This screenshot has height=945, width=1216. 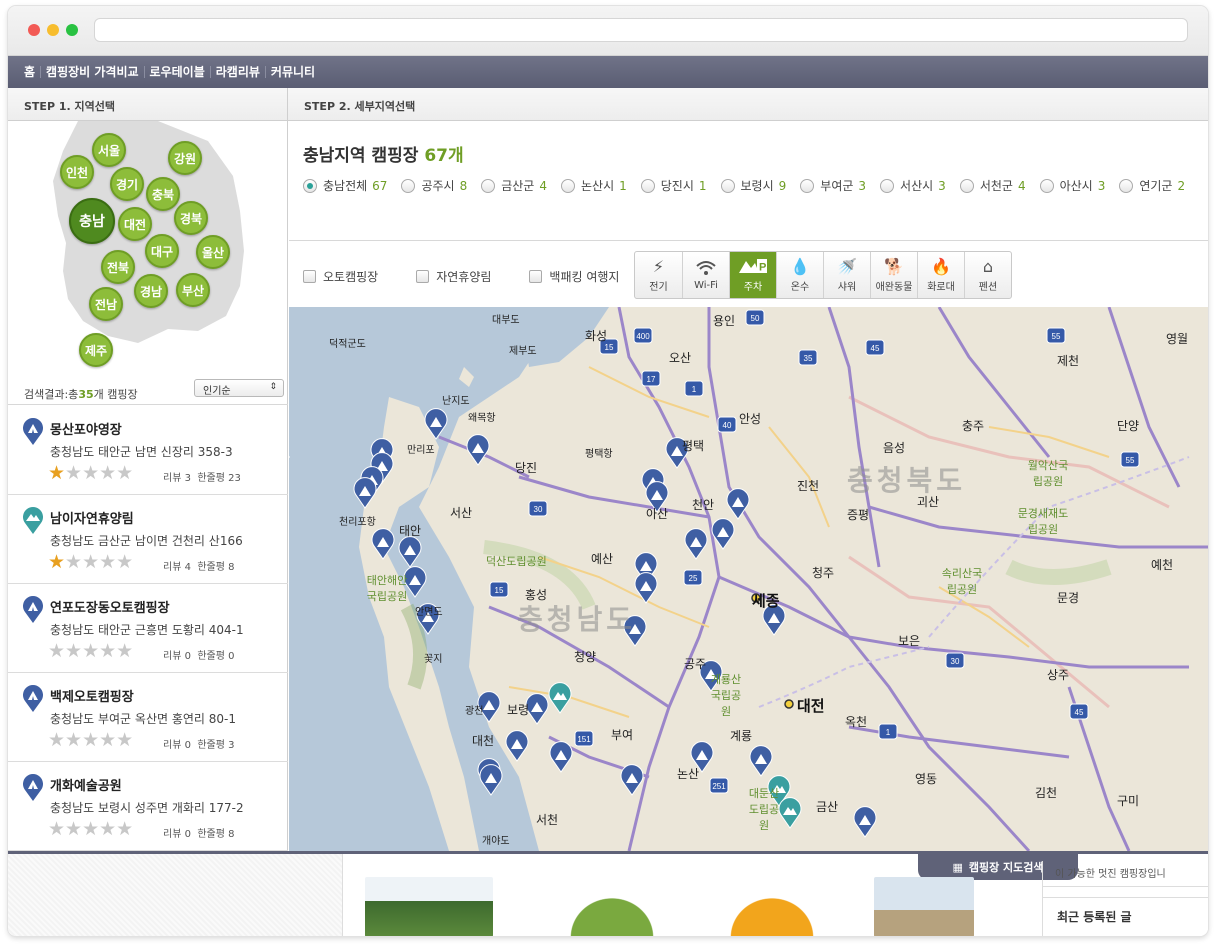 What do you see at coordinates (77, 172) in the screenshot?
I see `region-incheon: 인천` at bounding box center [77, 172].